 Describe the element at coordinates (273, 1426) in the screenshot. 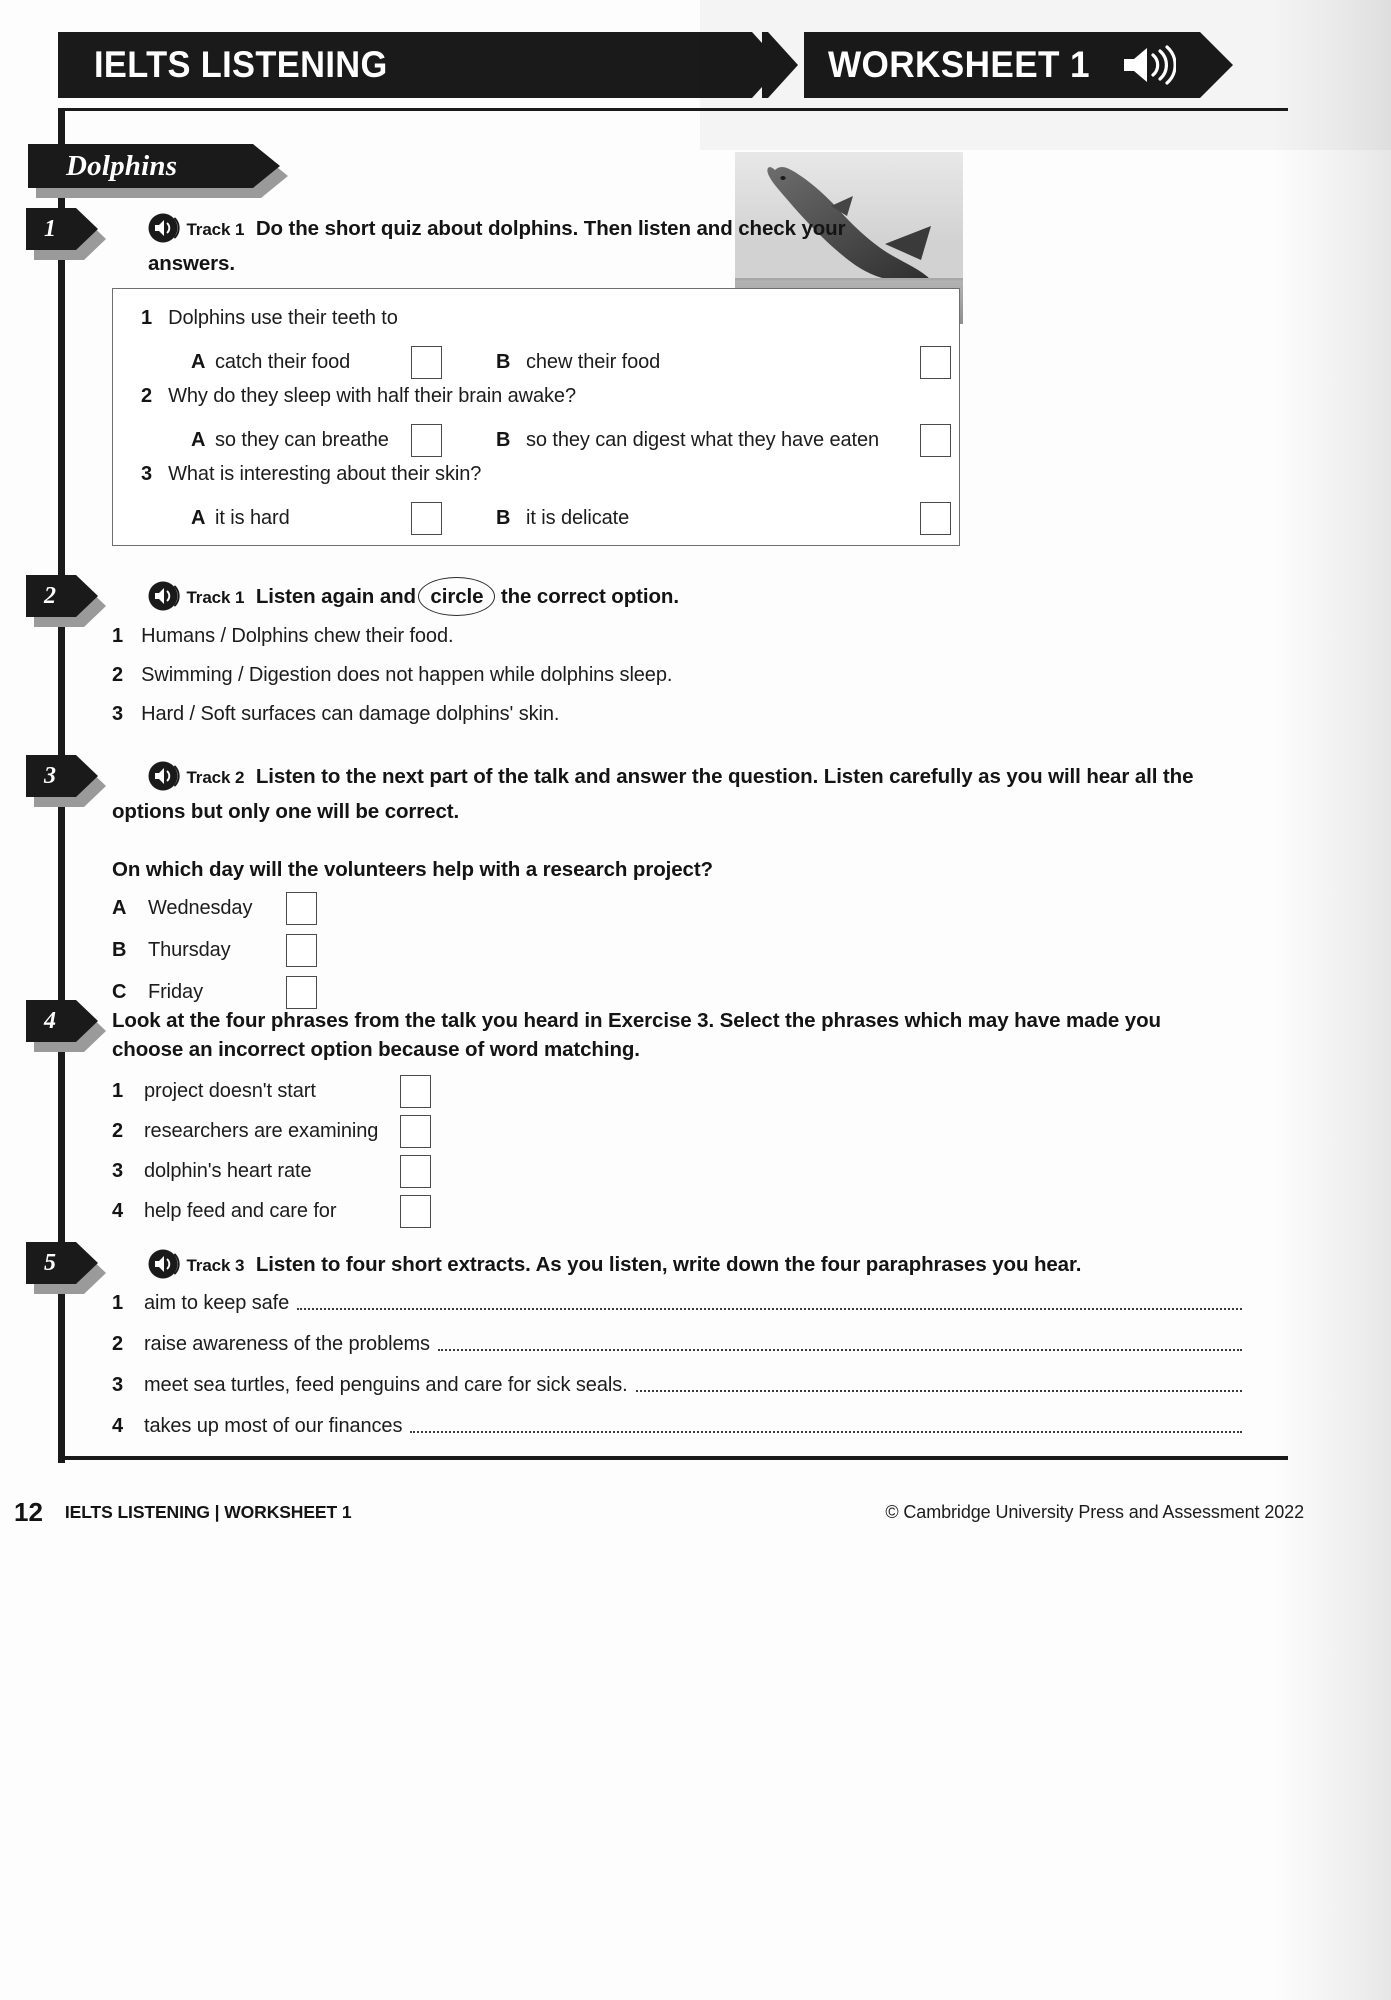

I see `item-text: takes up most of our finances` at that location.